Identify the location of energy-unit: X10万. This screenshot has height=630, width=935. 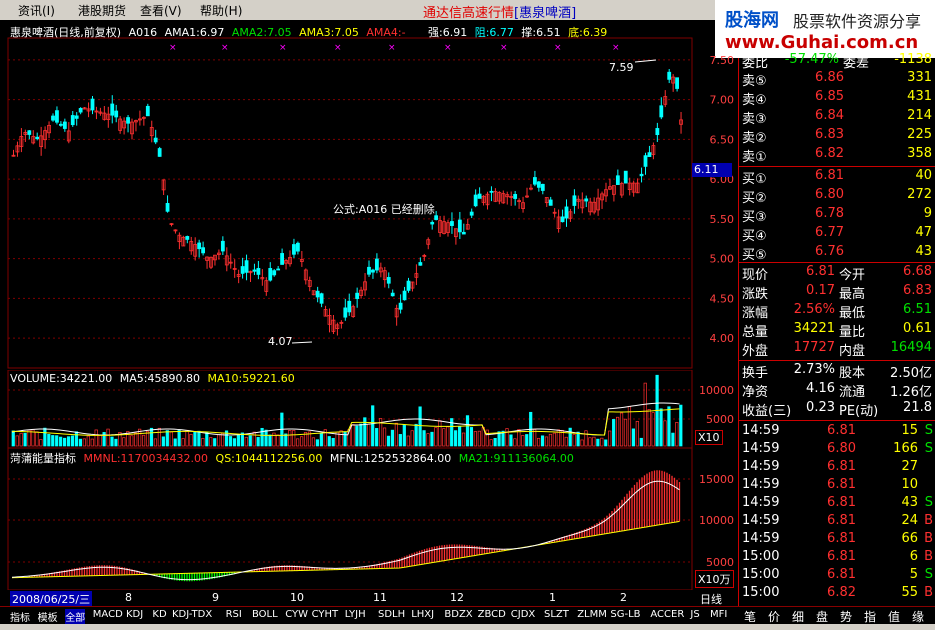
(714, 579).